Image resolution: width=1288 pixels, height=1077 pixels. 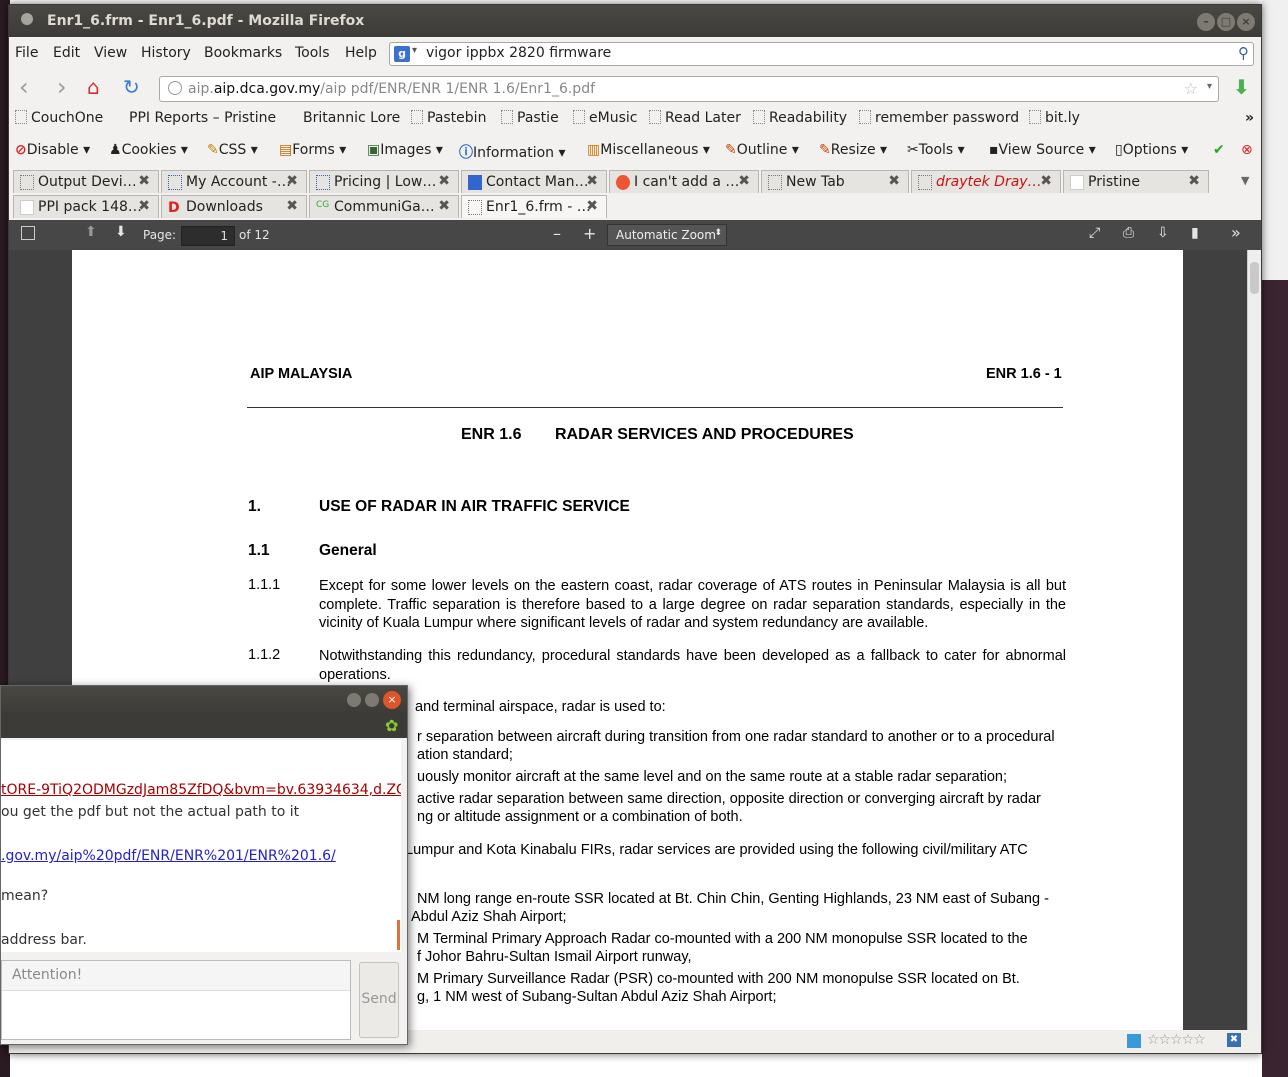 I want to click on tab: PPI pack 148… ✖, so click(x=86, y=206).